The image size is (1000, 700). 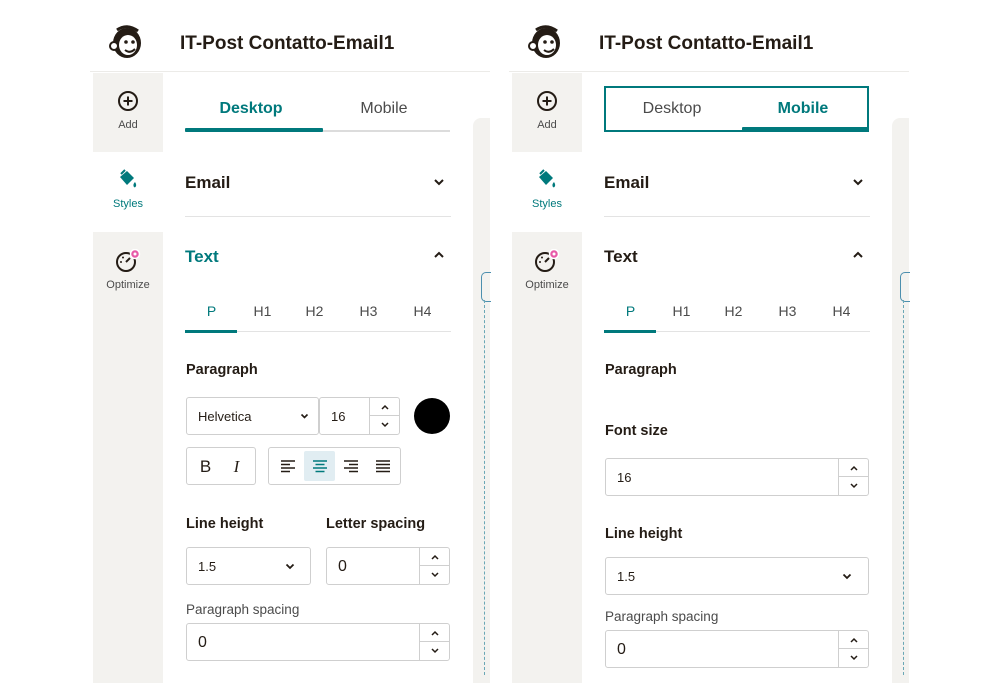 What do you see at coordinates (128, 260) in the screenshot?
I see `gauge-icon` at bounding box center [128, 260].